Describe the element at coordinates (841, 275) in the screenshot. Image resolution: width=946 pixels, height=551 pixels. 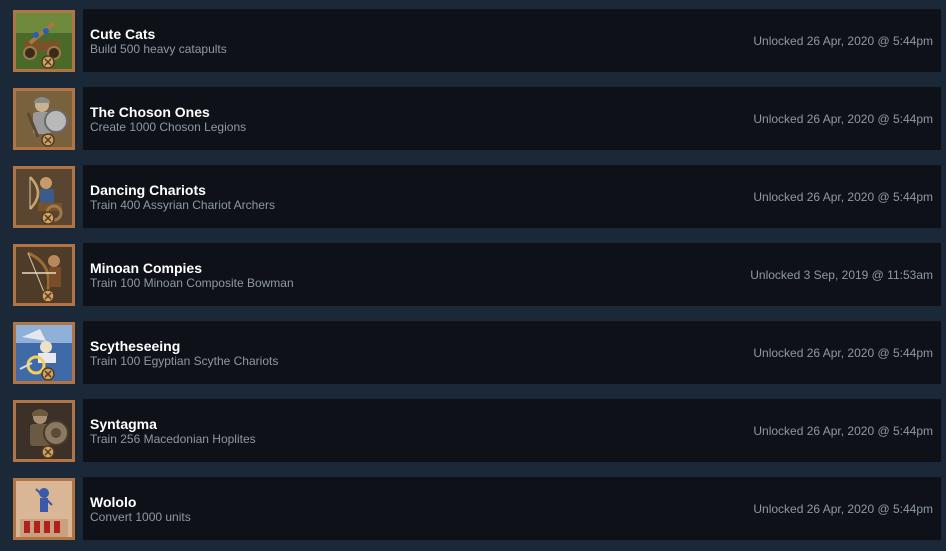
I see `unlock-timestamp: Unlocked 3 Sep, 2019 @ 11:53am` at that location.